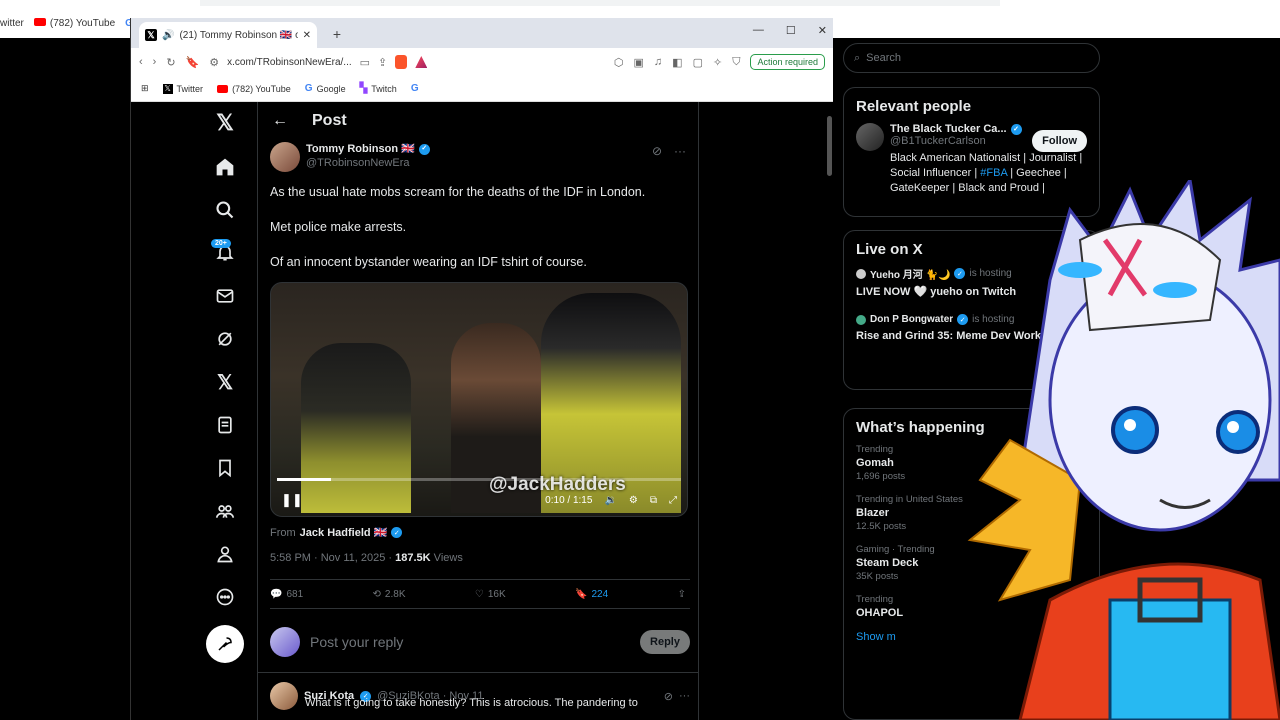  Describe the element at coordinates (479, 479) in the screenshot. I see `video-progress-bar` at that location.